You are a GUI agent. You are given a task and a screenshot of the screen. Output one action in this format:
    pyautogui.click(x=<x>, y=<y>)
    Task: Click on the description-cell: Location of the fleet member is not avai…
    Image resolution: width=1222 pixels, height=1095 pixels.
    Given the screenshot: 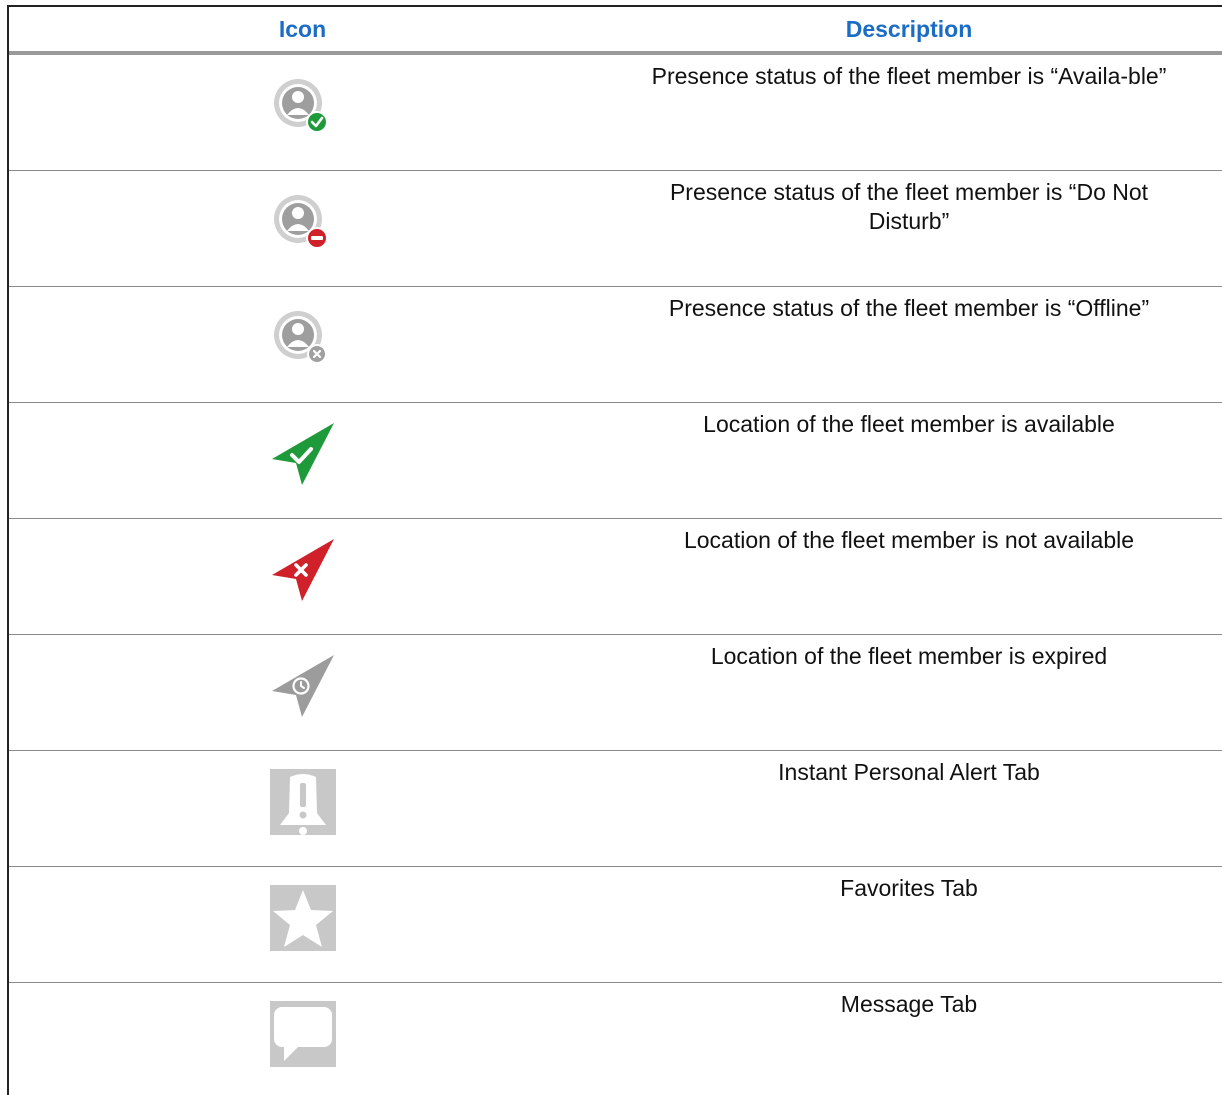 What is the action you would take?
    pyautogui.click(x=909, y=540)
    